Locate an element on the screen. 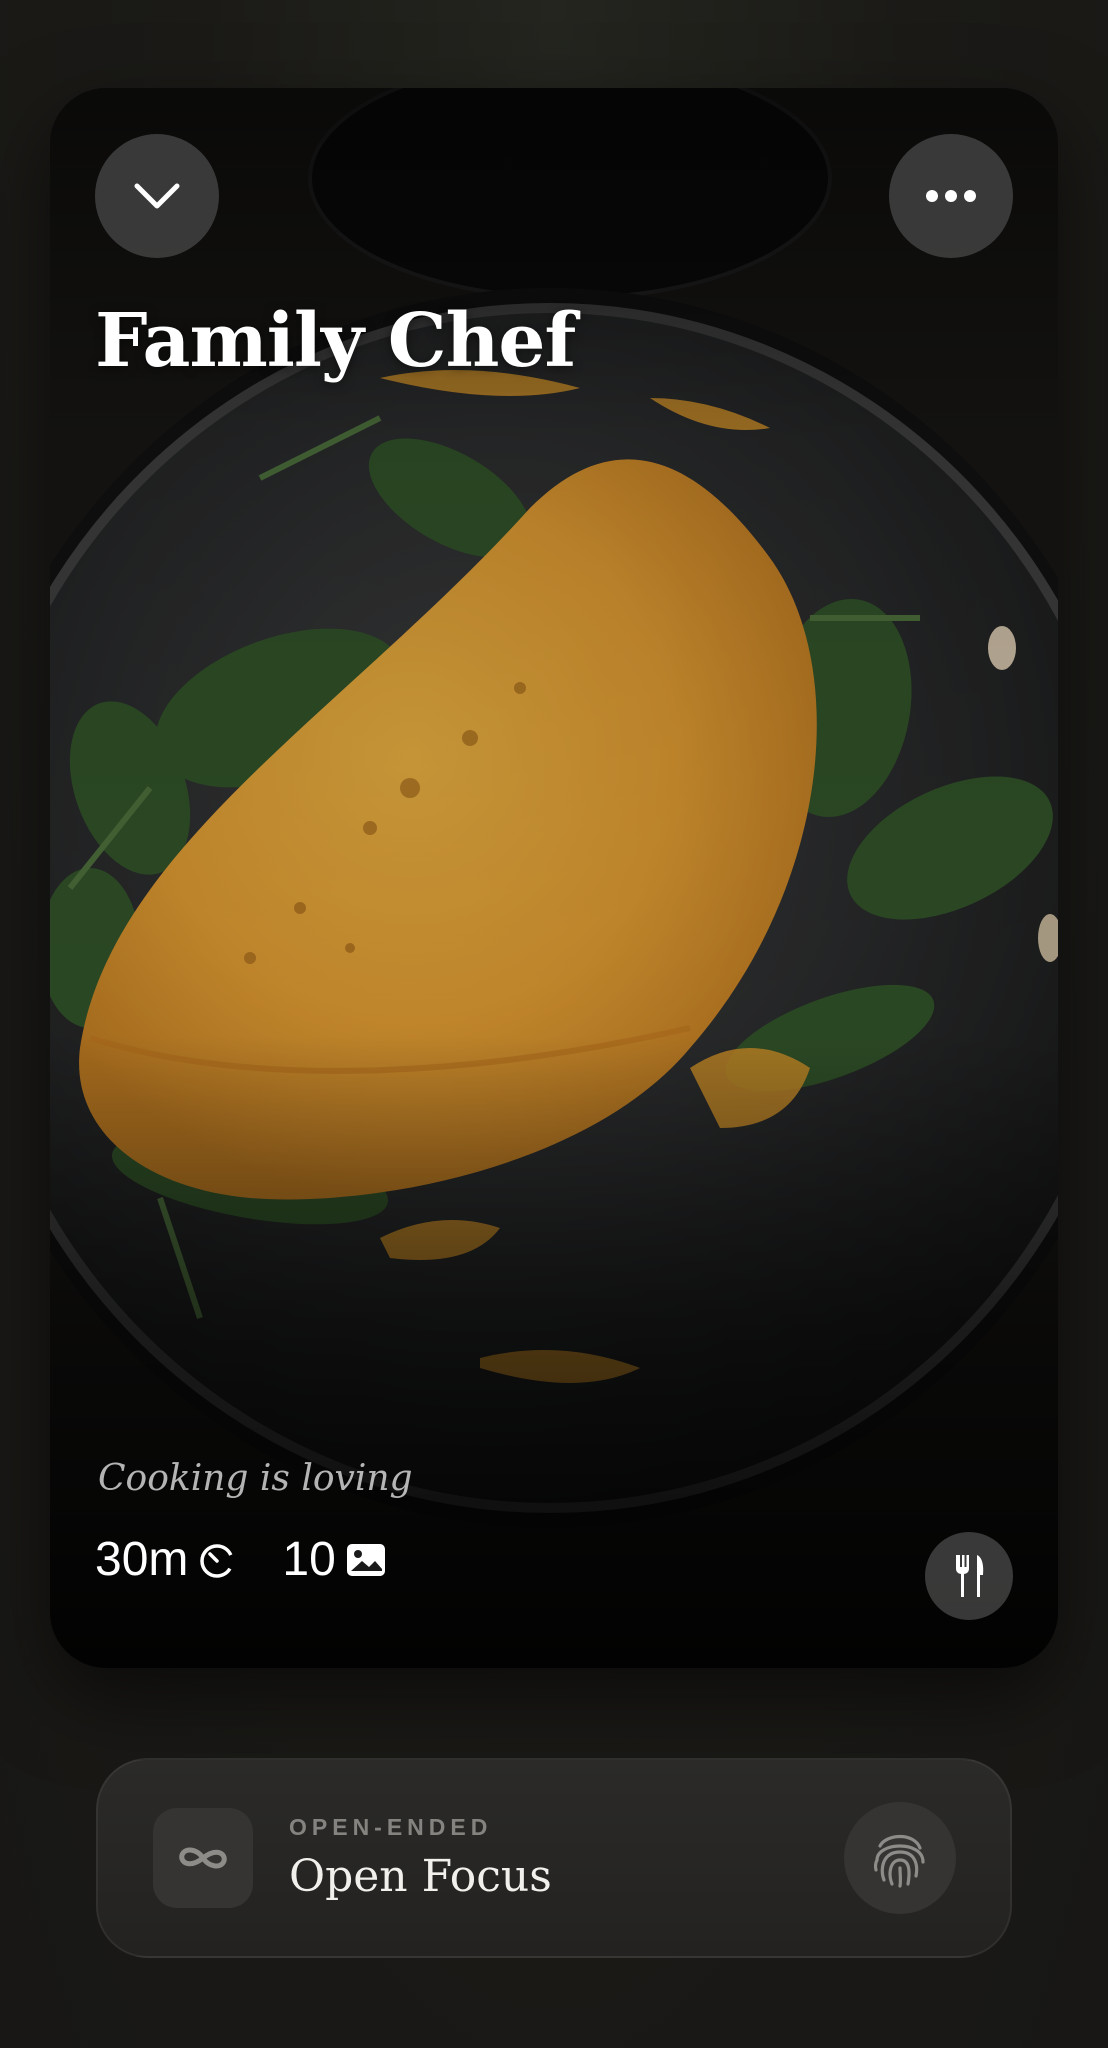 This screenshot has width=1108, height=2048. focus-kicker: OPEN-ENDED is located at coordinates (391, 1827).